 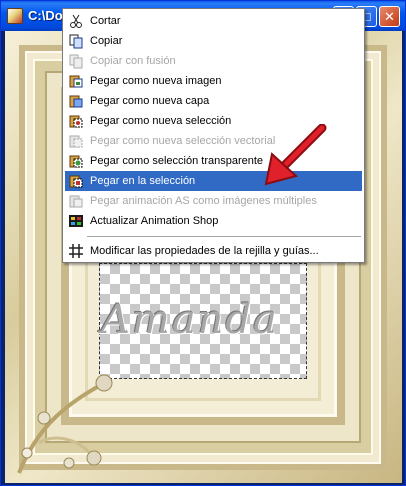 I want to click on animation-shop-icon, so click(x=76, y=221).